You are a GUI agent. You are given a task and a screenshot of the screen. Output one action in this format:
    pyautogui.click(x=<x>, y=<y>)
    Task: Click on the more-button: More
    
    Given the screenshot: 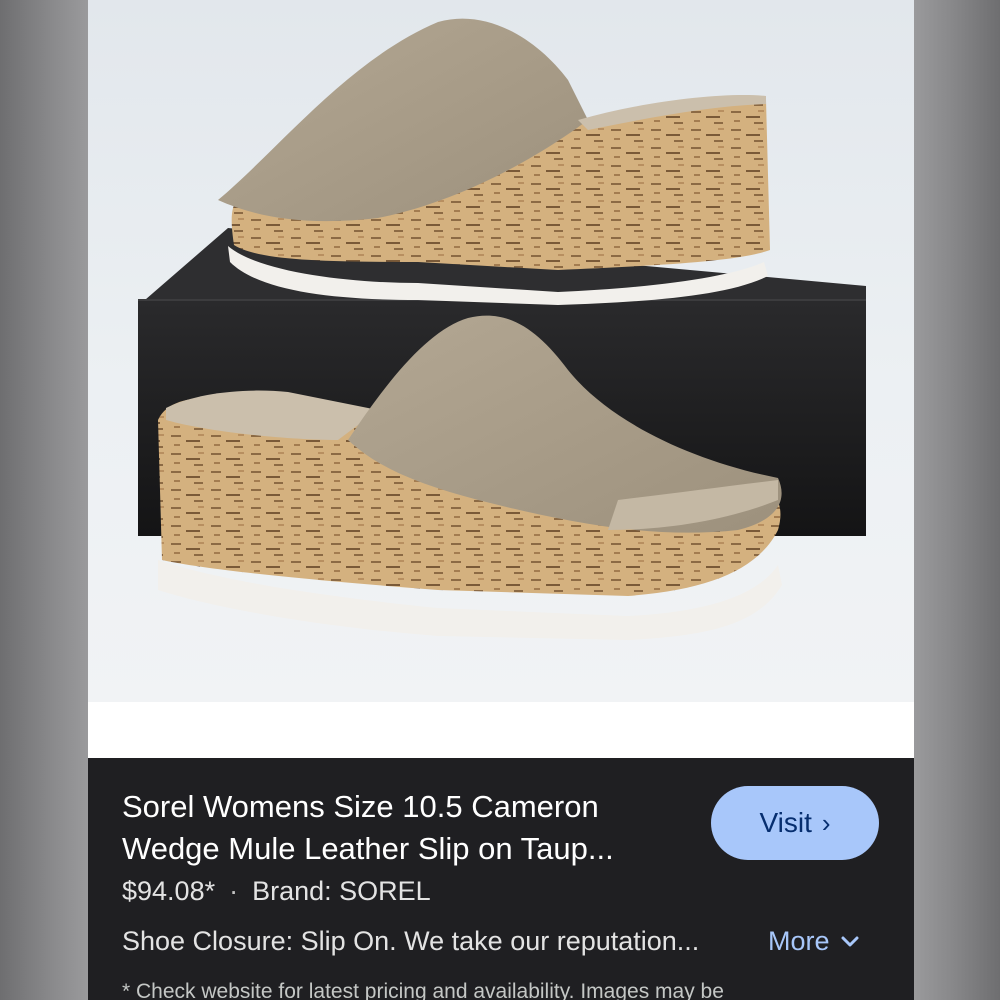 What is the action you would take?
    pyautogui.click(x=814, y=941)
    